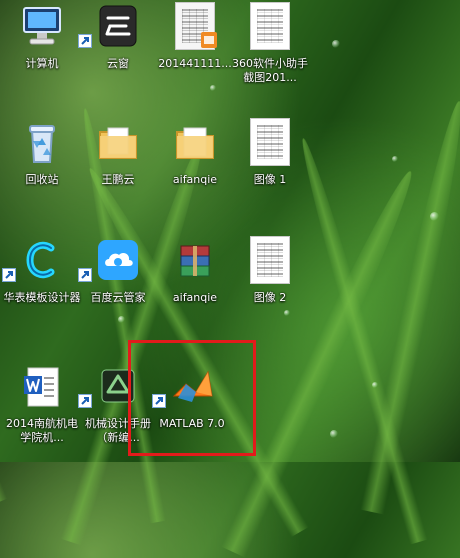 The image size is (460, 558). I want to click on desktop-icon-computer: 计算机, so click(42, 48).